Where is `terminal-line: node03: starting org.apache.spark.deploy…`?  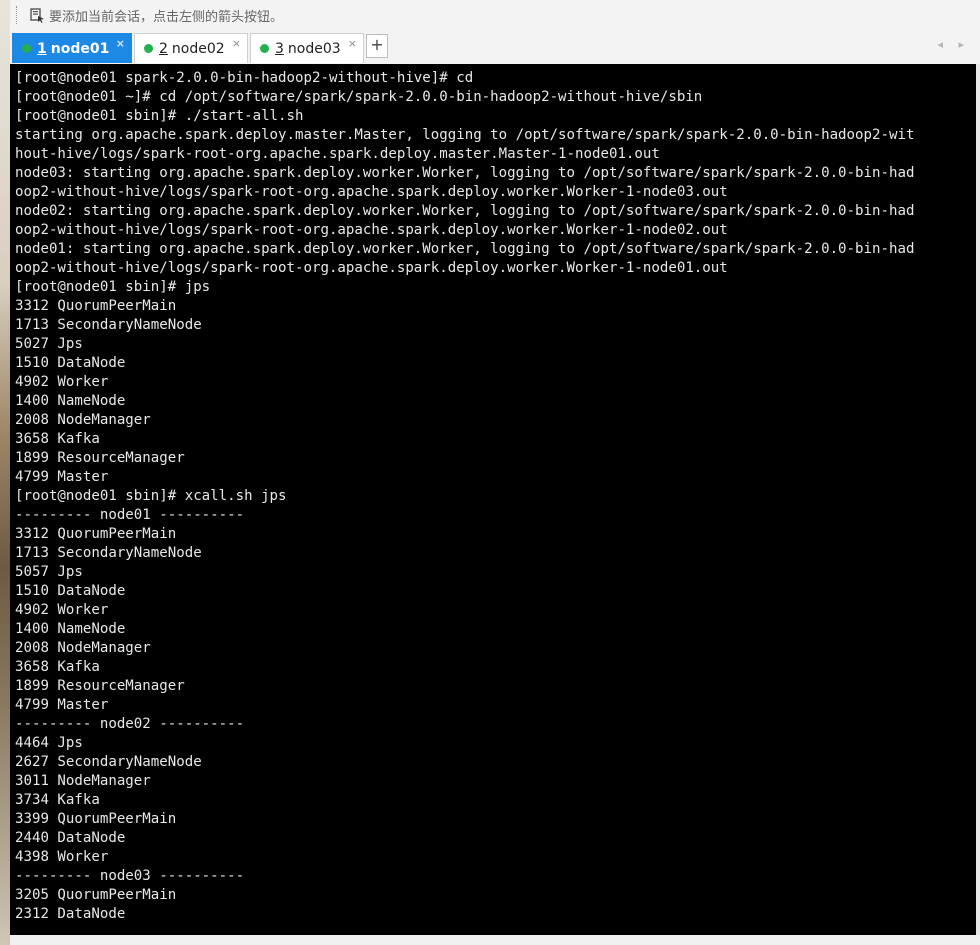 terminal-line: node03: starting org.apache.spark.deploy… is located at coordinates (465, 173).